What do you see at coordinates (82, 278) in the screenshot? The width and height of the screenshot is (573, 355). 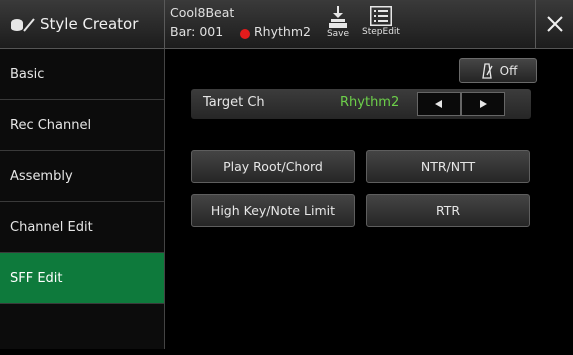 I see `sidebar-item-sff-edit: SFF Edit` at bounding box center [82, 278].